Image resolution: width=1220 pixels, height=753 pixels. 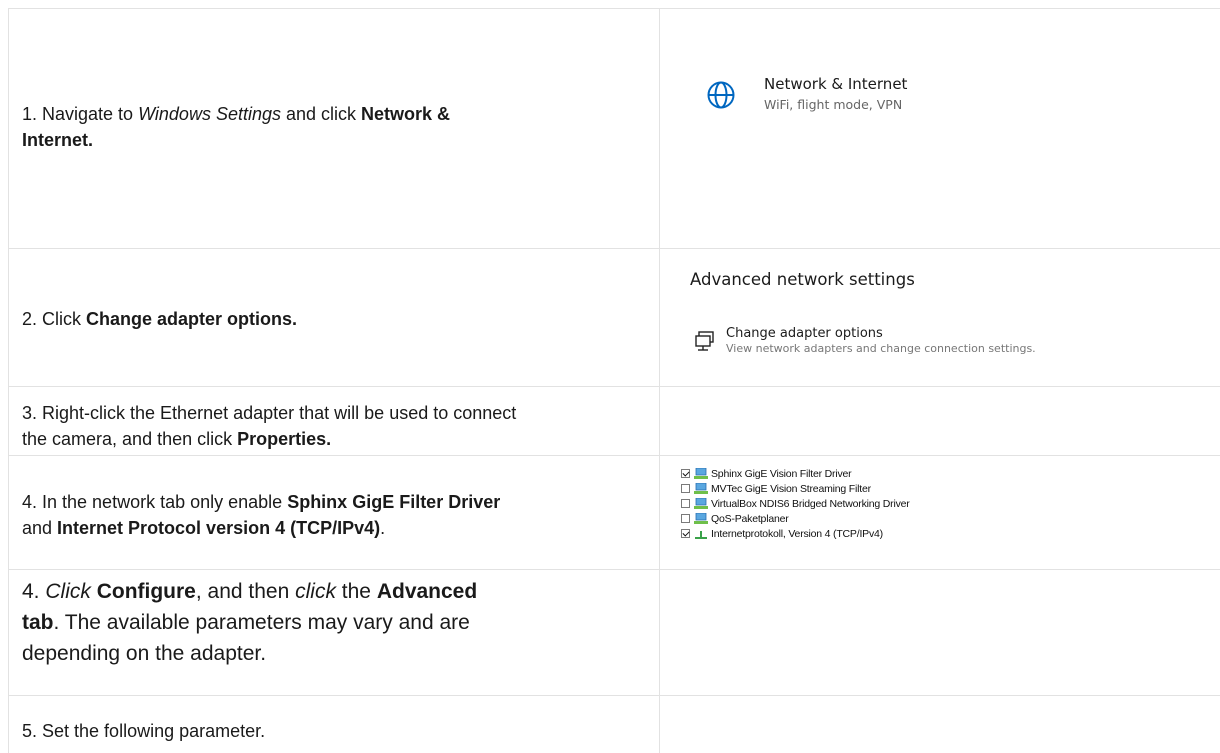 I want to click on grid-line-row5, so click(x=614, y=695).